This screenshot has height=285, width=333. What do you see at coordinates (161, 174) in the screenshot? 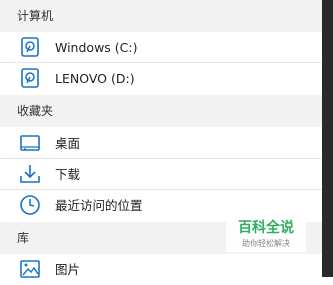
I see `nav-item-downloads: 下载` at bounding box center [161, 174].